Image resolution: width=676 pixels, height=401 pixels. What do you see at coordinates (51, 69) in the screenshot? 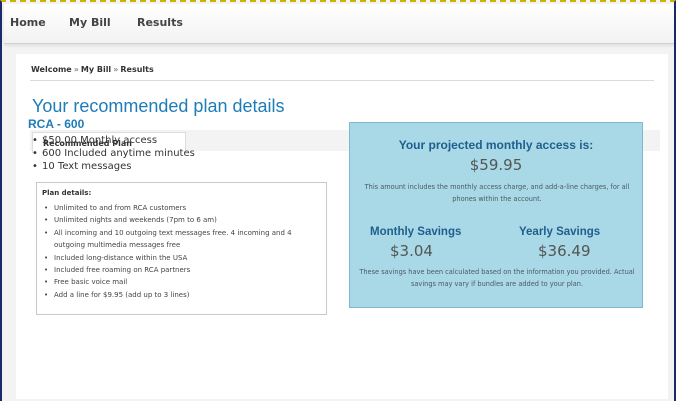
I see `breadcrumb-welcome: Welcome` at bounding box center [51, 69].